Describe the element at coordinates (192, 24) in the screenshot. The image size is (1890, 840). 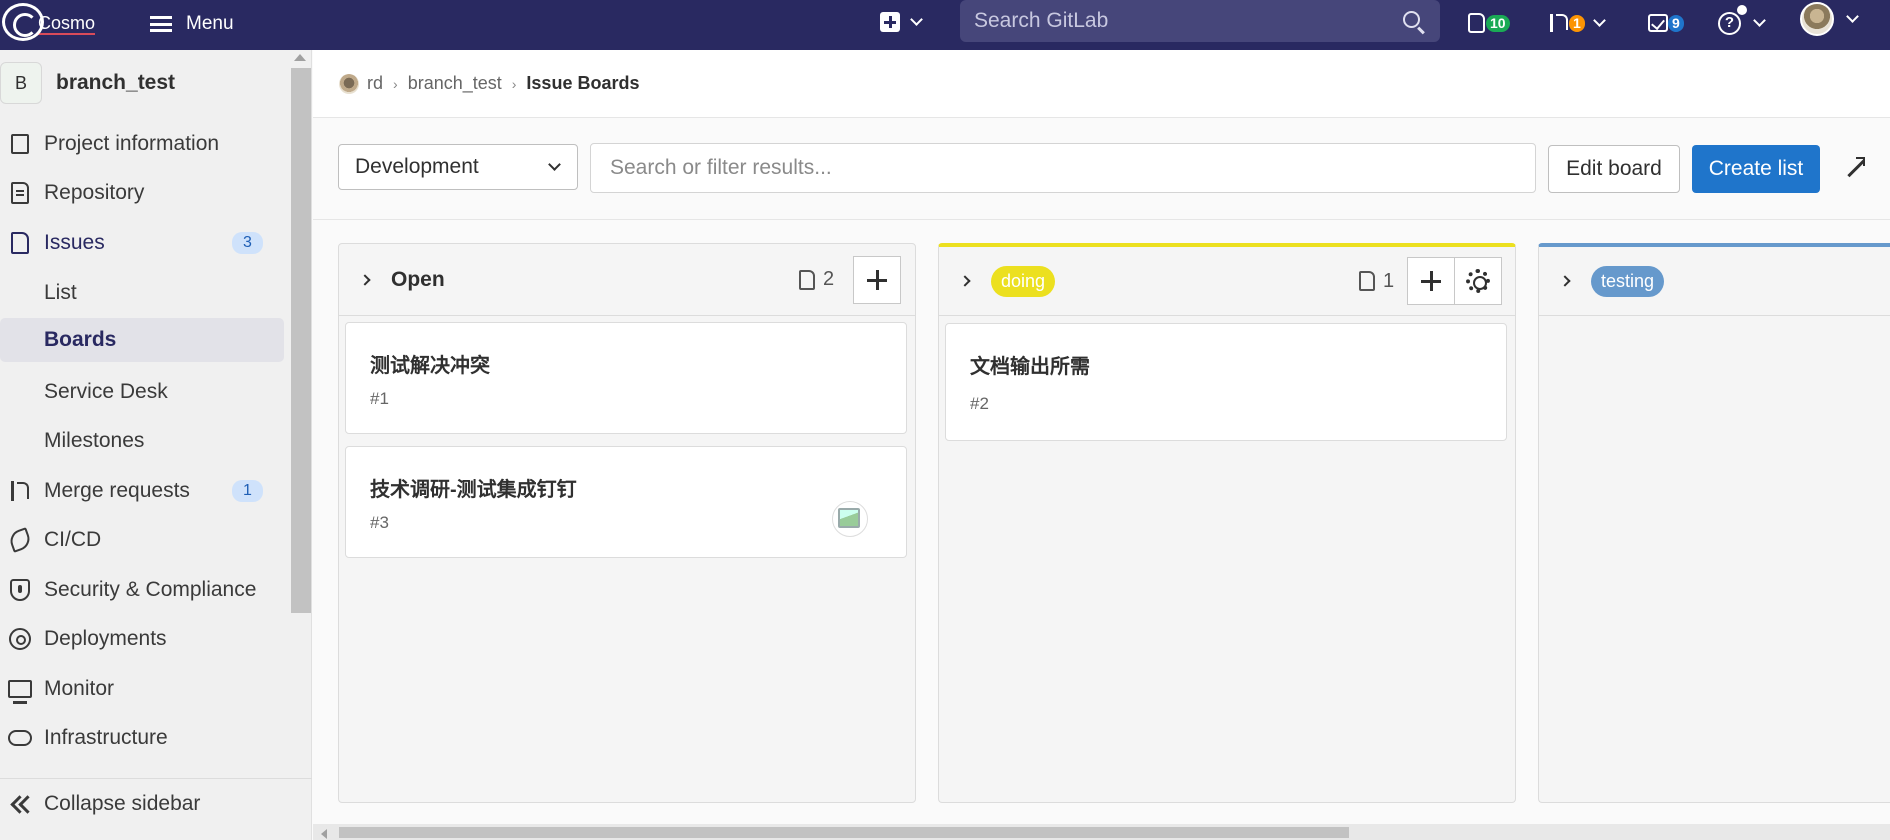
I see `menu-button: Menu` at that location.